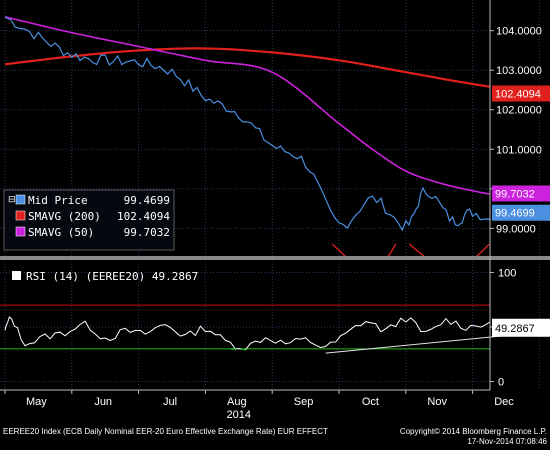  I want to click on x-year-label: 2014, so click(239, 415).